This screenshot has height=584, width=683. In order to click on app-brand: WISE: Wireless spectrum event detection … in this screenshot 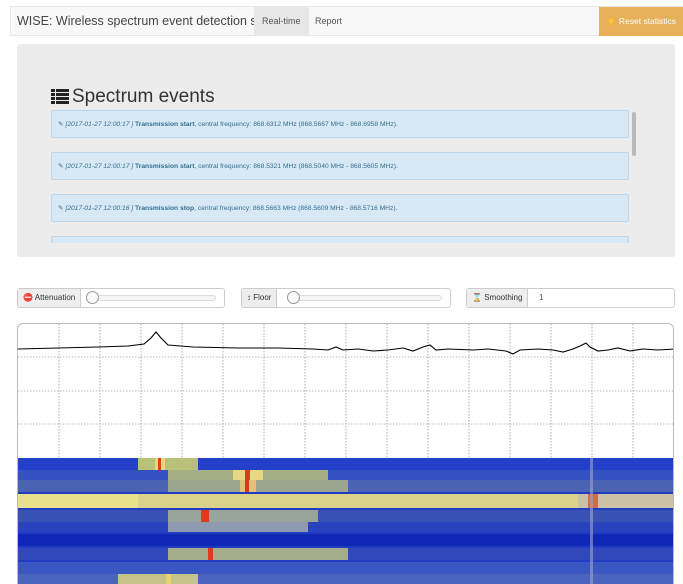, I will do `click(153, 21)`.